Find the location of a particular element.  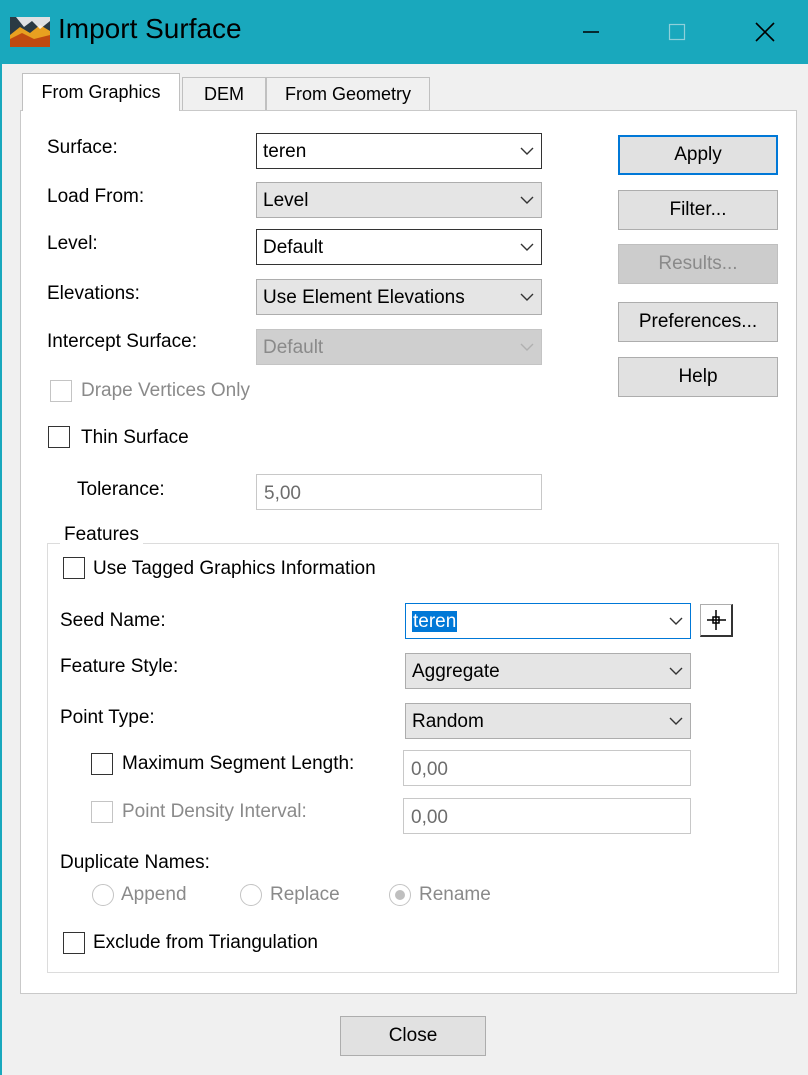

close-icon is located at coordinates (765, 32).